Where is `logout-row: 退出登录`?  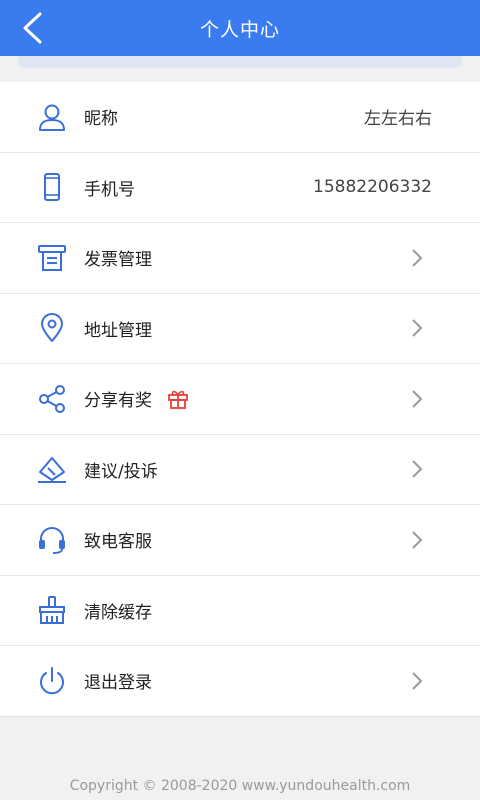 logout-row: 退出登录 is located at coordinates (240, 681).